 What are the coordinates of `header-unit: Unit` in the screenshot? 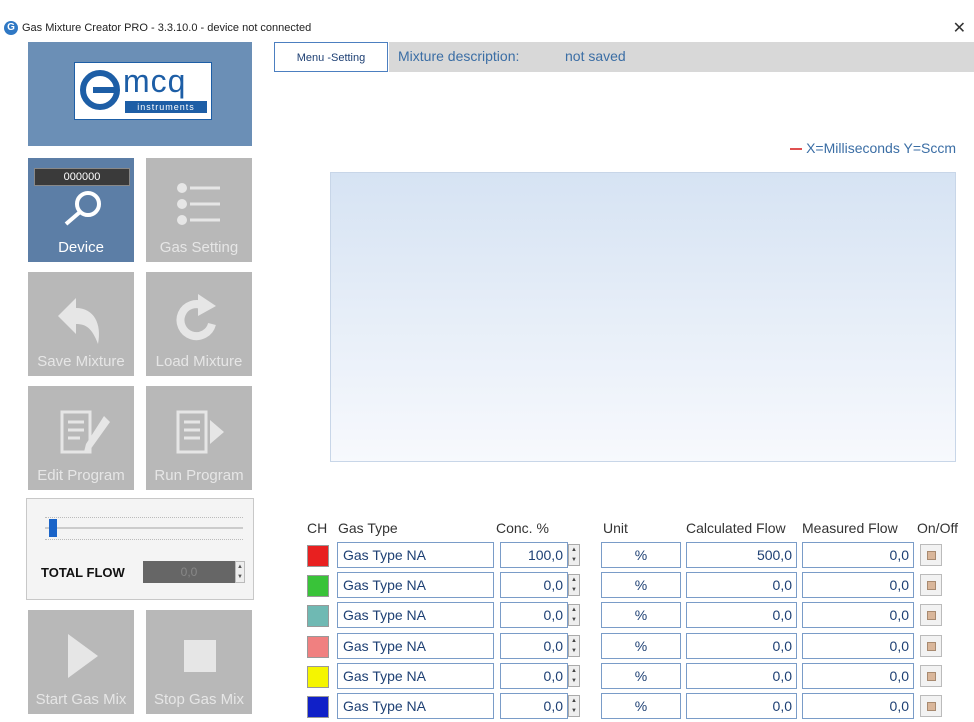 It's located at (615, 528).